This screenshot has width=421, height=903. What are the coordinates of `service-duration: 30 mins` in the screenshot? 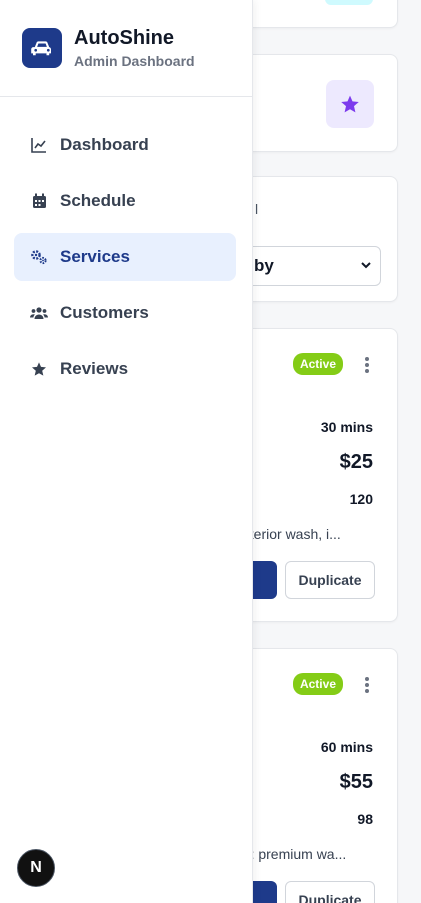 It's located at (346, 427).